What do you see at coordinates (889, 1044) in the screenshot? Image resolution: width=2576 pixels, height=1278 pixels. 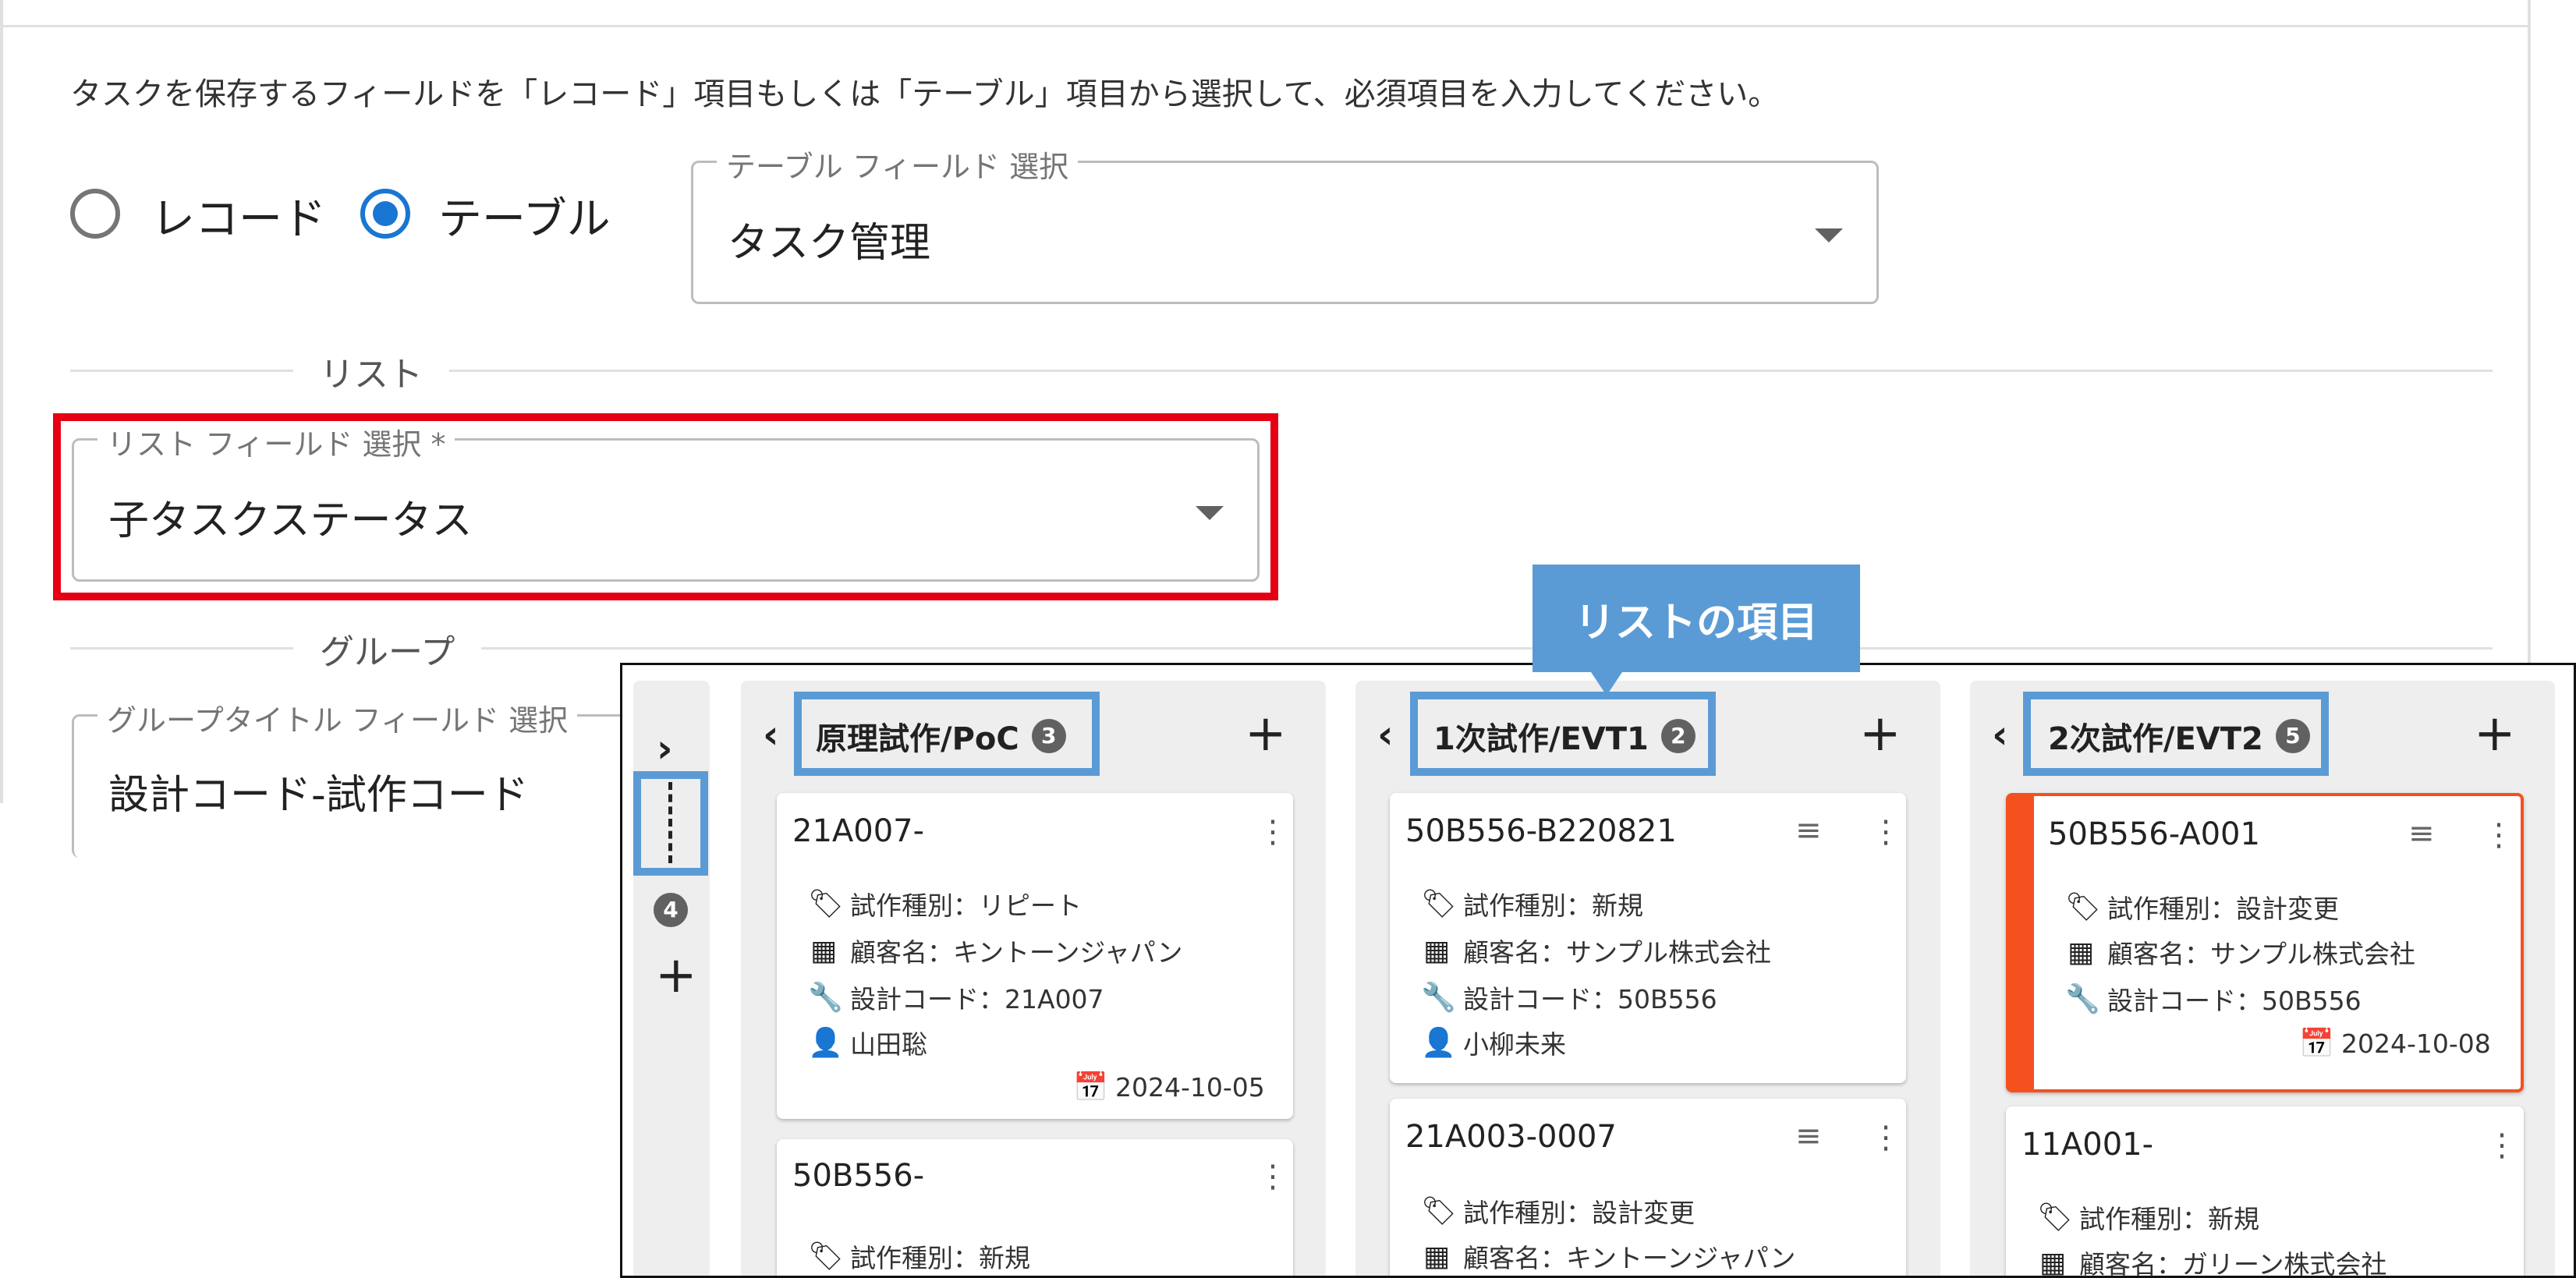 I see `card-field-value: 山田聡` at bounding box center [889, 1044].